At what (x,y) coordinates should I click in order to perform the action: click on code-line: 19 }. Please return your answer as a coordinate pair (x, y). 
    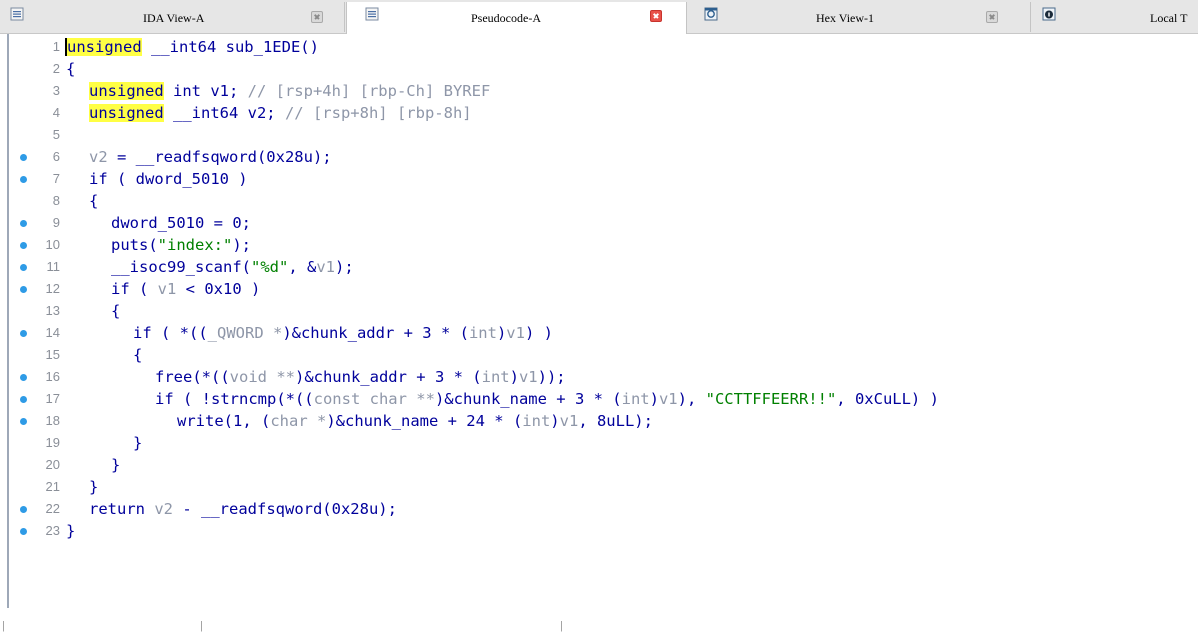
    Looking at the image, I should click on (599, 443).